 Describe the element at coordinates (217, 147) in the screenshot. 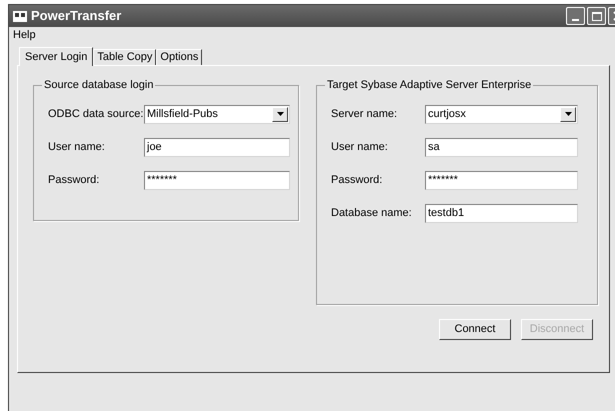

I see `input-field: joe` at that location.